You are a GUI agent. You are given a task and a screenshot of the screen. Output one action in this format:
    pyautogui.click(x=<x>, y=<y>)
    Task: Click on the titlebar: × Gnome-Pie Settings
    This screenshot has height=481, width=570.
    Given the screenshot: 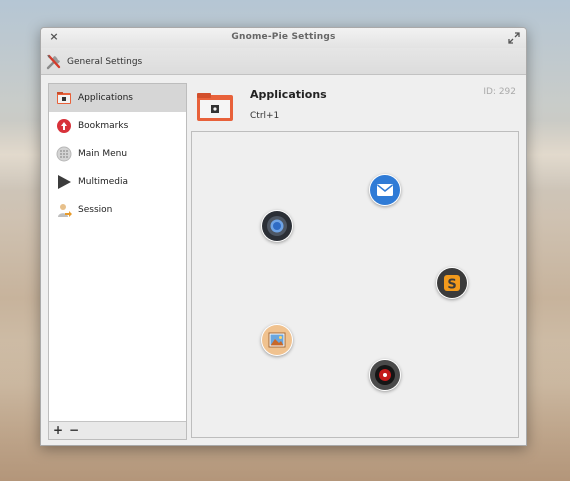 What is the action you would take?
    pyautogui.click(x=283, y=38)
    